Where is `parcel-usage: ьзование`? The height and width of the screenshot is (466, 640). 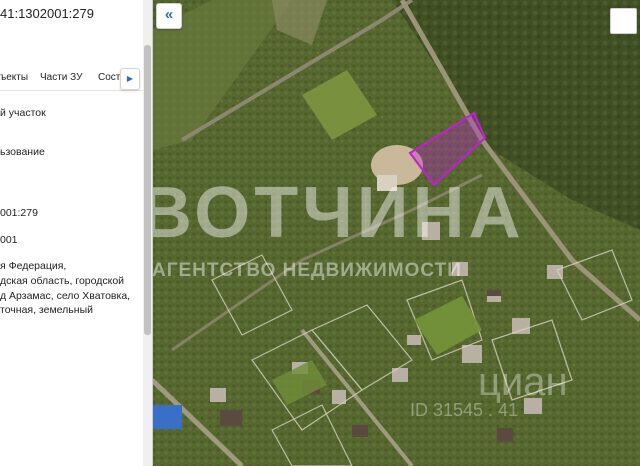 parcel-usage: ьзование is located at coordinates (22, 152).